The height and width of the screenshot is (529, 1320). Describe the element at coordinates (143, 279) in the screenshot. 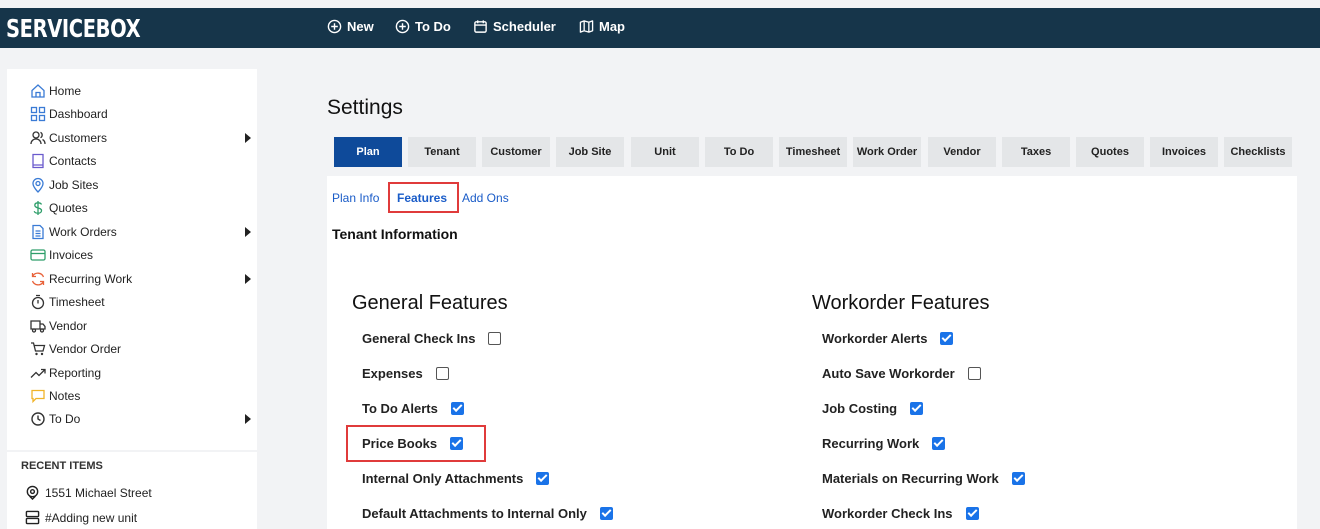

I see `sidebar-item-recurring-work: Recurring Work` at that location.